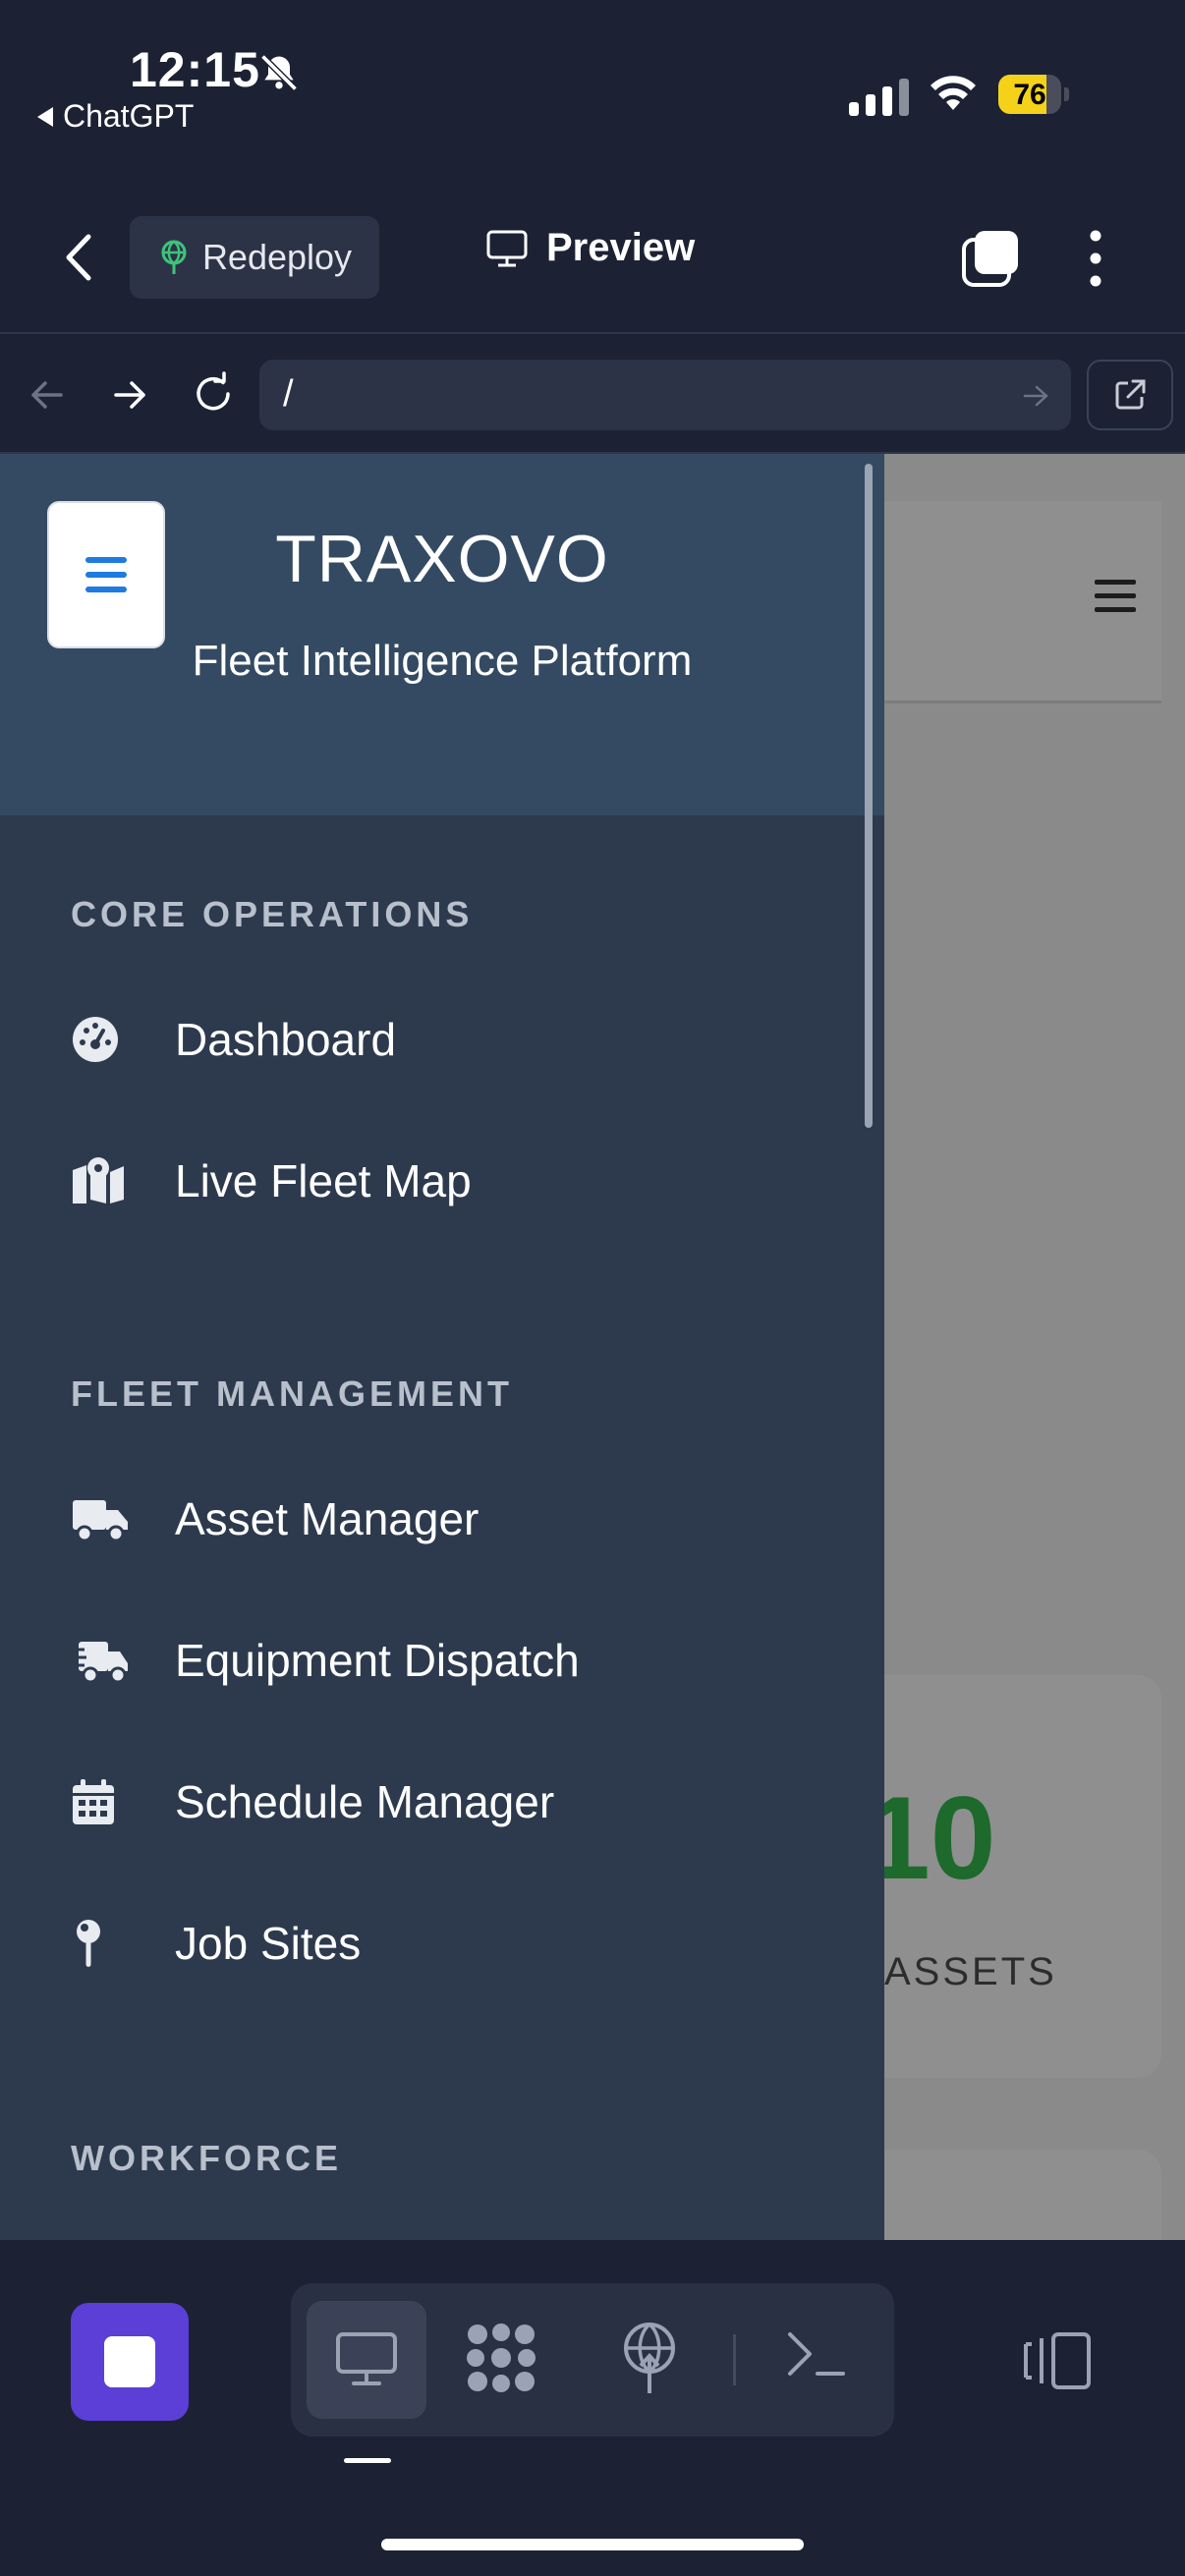 The height and width of the screenshot is (2576, 1185). I want to click on wifi-icon, so click(954, 95).